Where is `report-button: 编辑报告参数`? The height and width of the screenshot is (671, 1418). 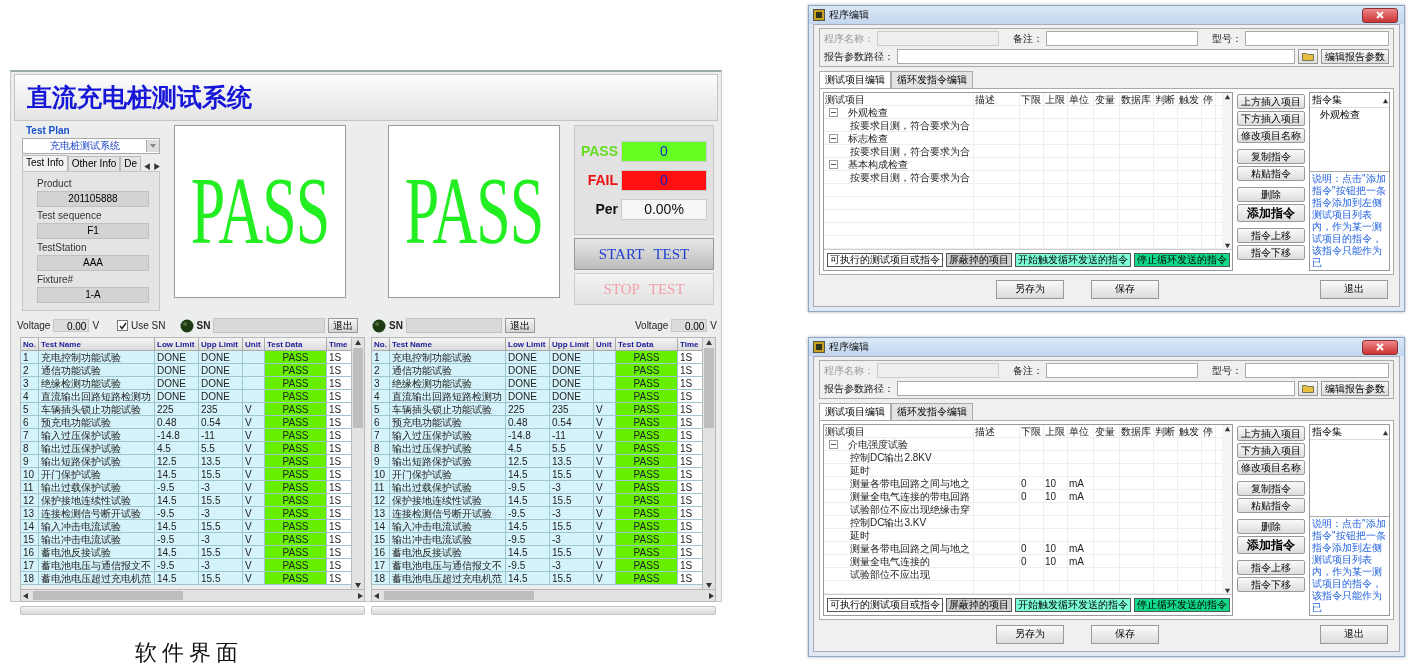
report-button: 编辑报告参数 is located at coordinates (1355, 388).